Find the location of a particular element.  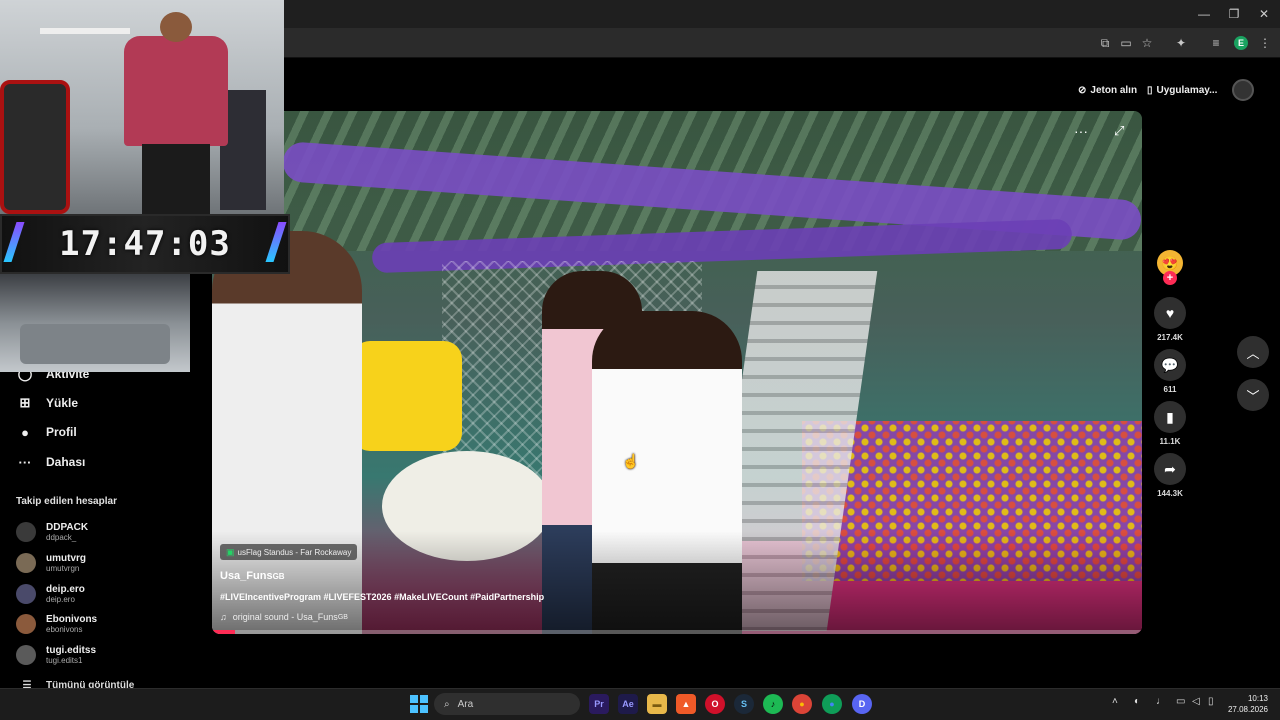

taskbar-search: ⌕ Ara is located at coordinates (507, 704).